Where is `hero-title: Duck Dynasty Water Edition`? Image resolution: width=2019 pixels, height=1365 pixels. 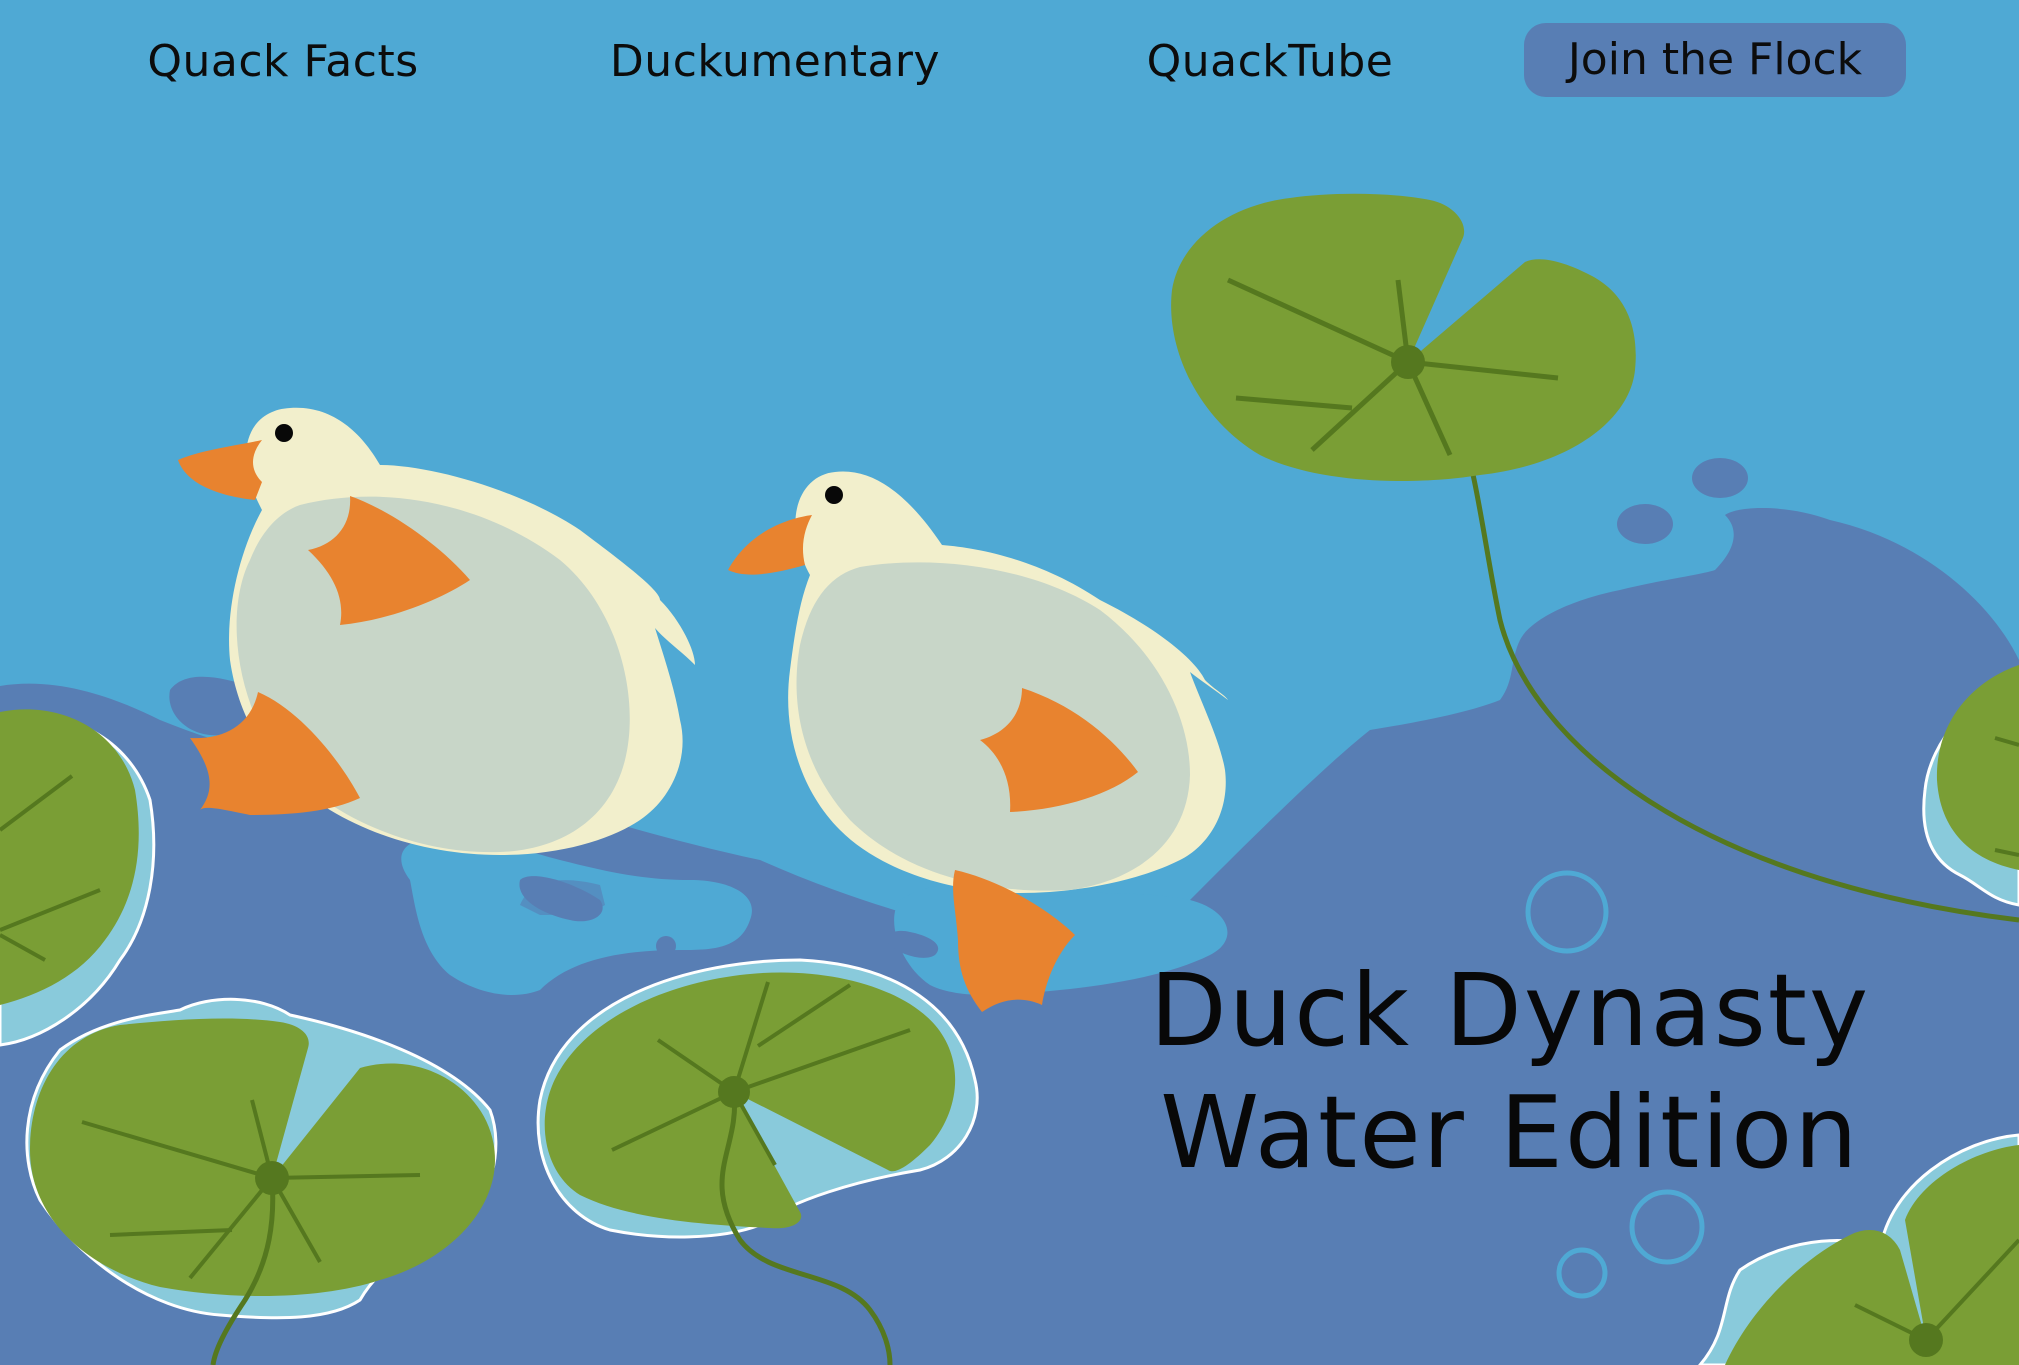
hero-title: Duck Dynasty Water Edition is located at coordinates (1510, 1072).